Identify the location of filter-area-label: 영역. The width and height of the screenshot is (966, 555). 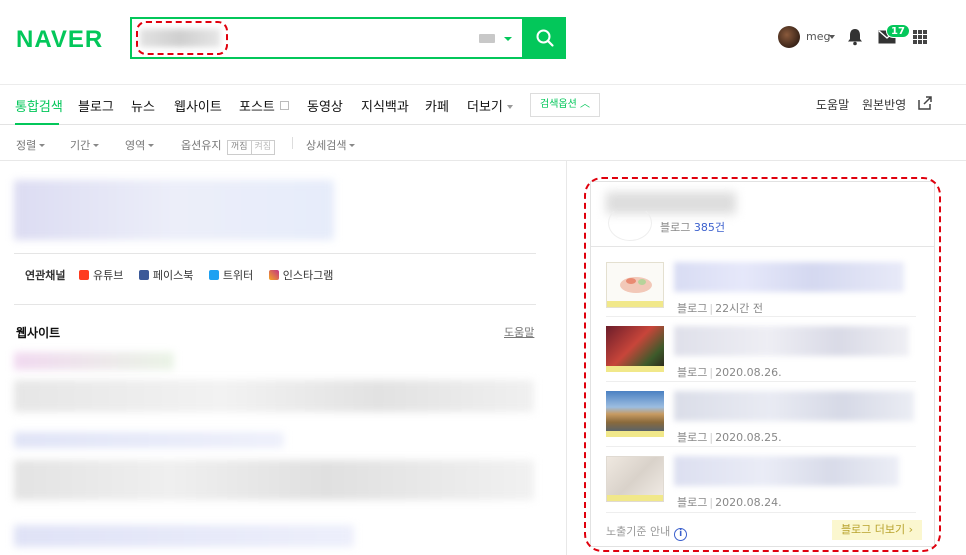
(135, 145).